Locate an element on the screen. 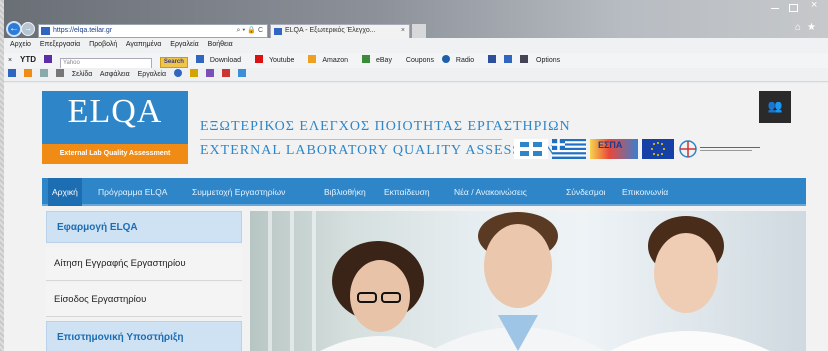  home-icon is located at coordinates (12, 73).